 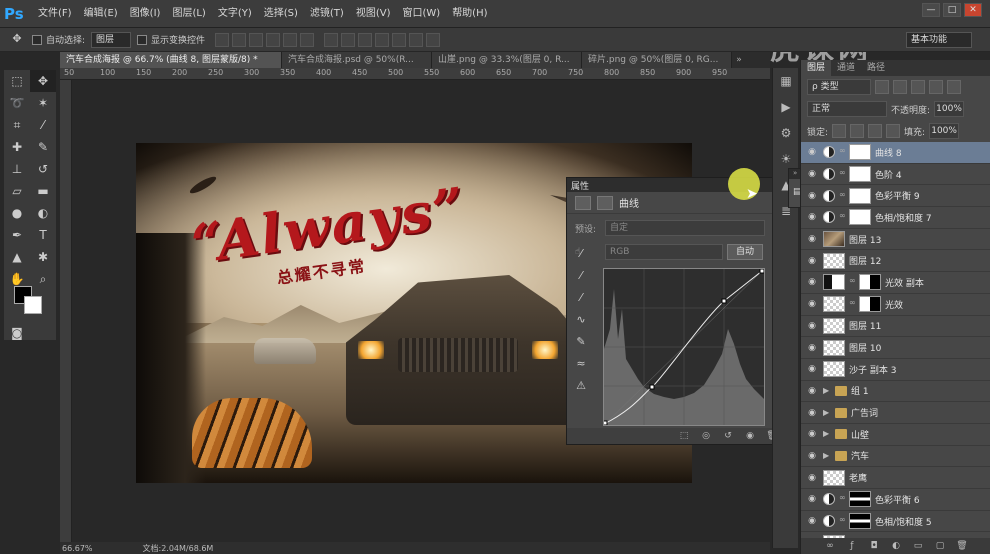 What do you see at coordinates (895, 413) in the screenshot?
I see `layer-row: ◉ ▶ 广告词` at bounding box center [895, 413].